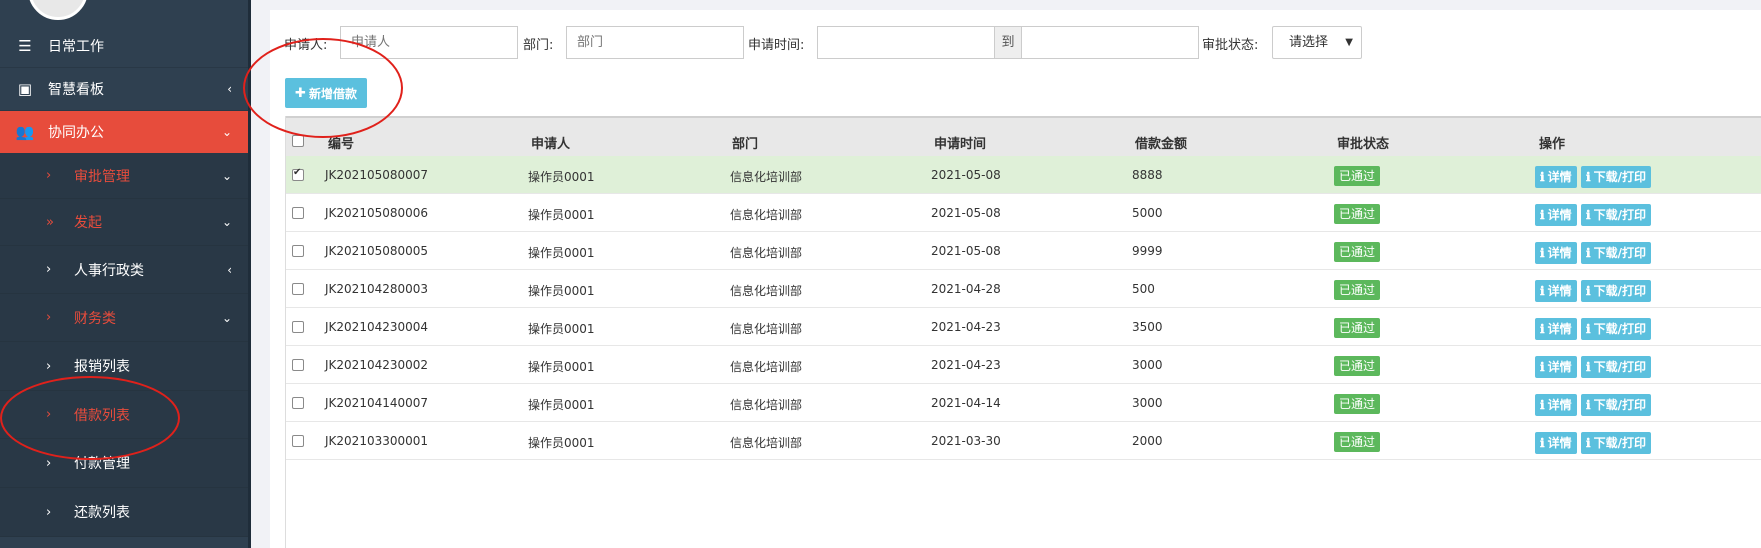 The width and height of the screenshot is (1761, 548). I want to click on cell-date: 2021-04-14, so click(966, 403).